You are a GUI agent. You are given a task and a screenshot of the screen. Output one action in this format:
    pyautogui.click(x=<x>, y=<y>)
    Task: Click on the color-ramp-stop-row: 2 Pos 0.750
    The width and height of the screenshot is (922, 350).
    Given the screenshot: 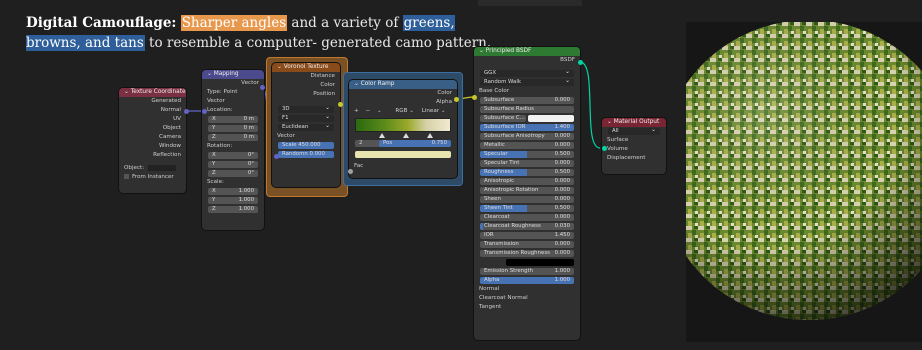 What is the action you would take?
    pyautogui.click(x=403, y=144)
    